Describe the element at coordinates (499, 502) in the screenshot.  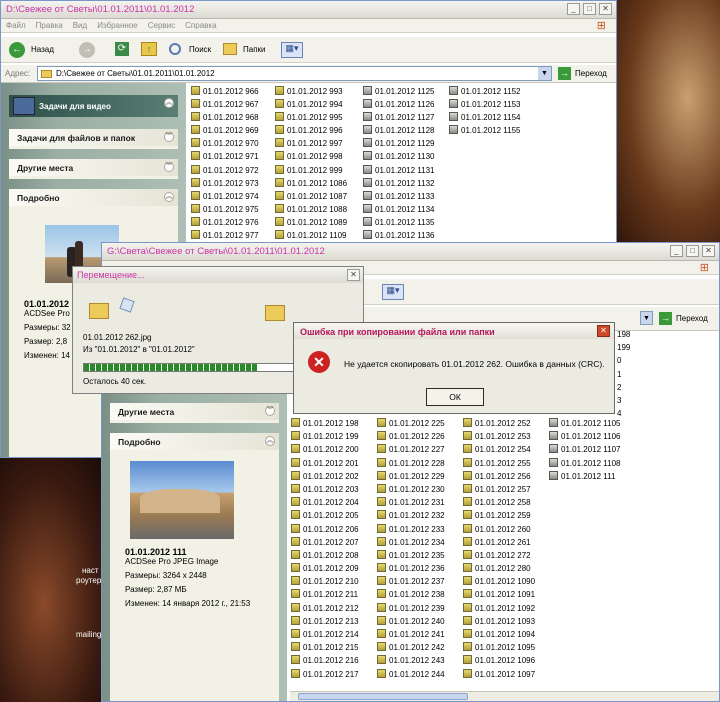
I see `file-item: 01.01.2012 258` at that location.